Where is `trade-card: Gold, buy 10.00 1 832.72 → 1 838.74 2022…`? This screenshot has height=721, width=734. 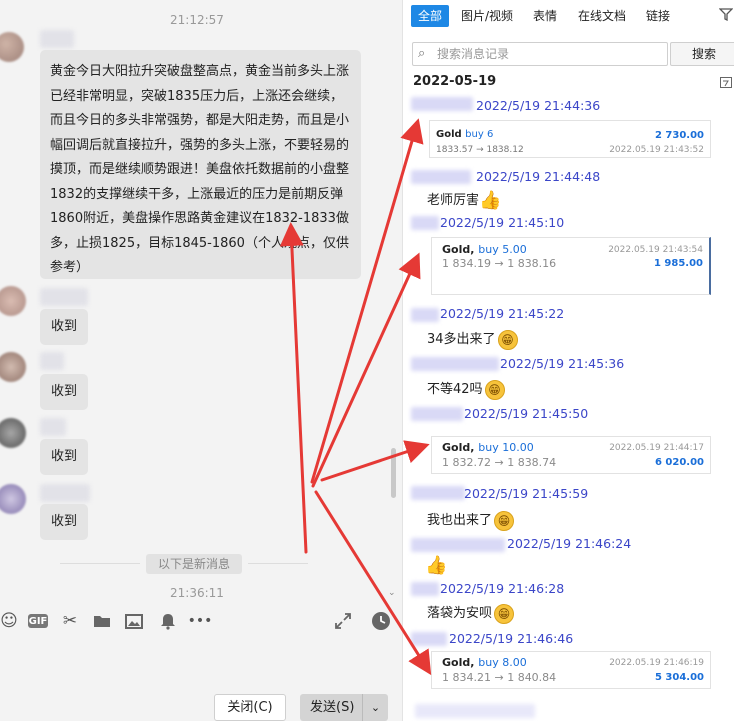
trade-card: Gold, buy 10.00 1 832.72 → 1 838.74 2022… is located at coordinates (571, 455).